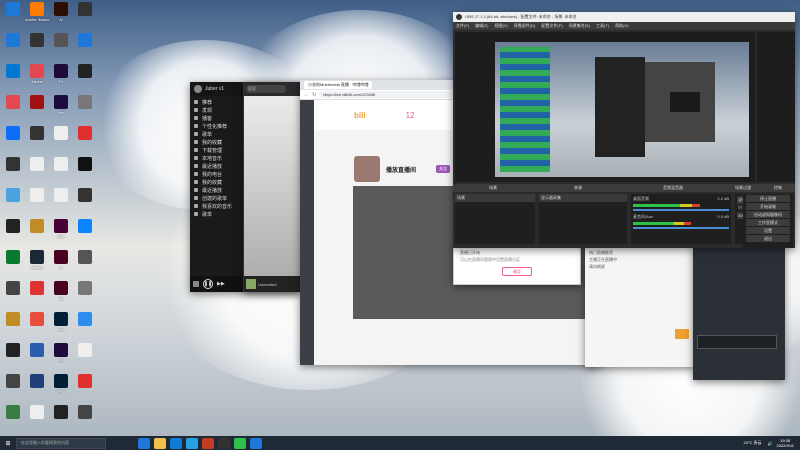 This screenshot has height=450, width=800. What do you see at coordinates (221, 284) in the screenshot?
I see `next-icon: ▶▶` at bounding box center [221, 284].